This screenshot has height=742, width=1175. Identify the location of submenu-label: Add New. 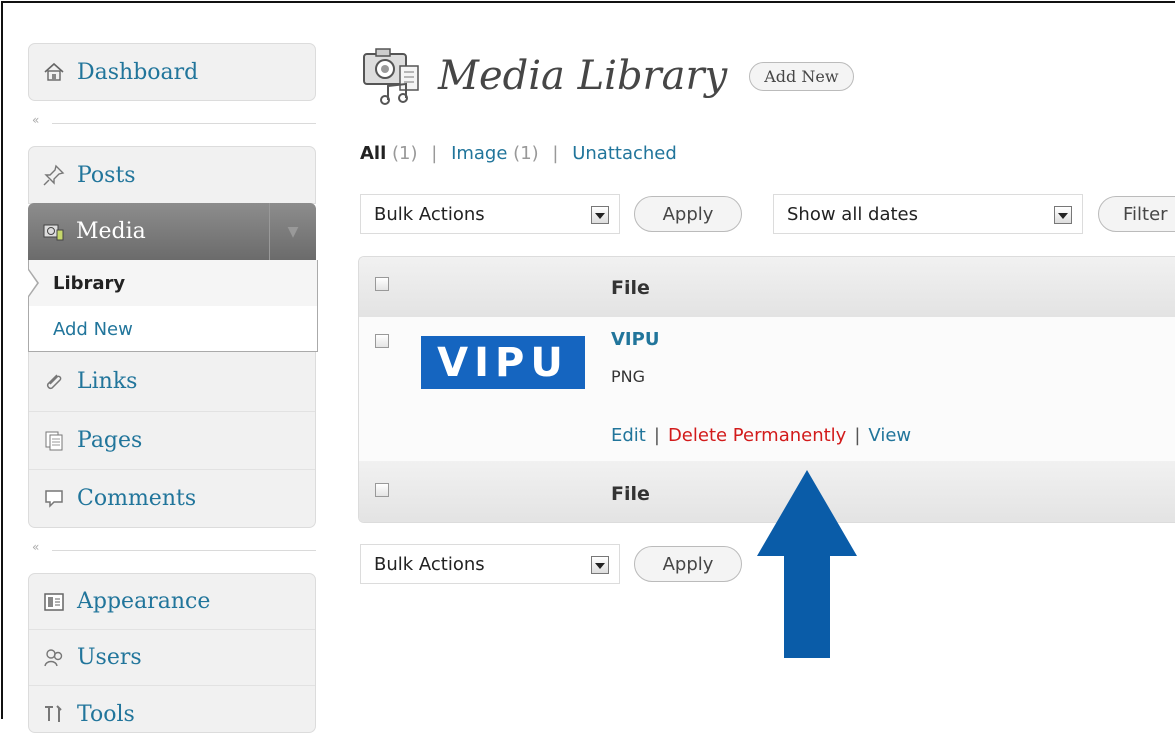
(93, 329).